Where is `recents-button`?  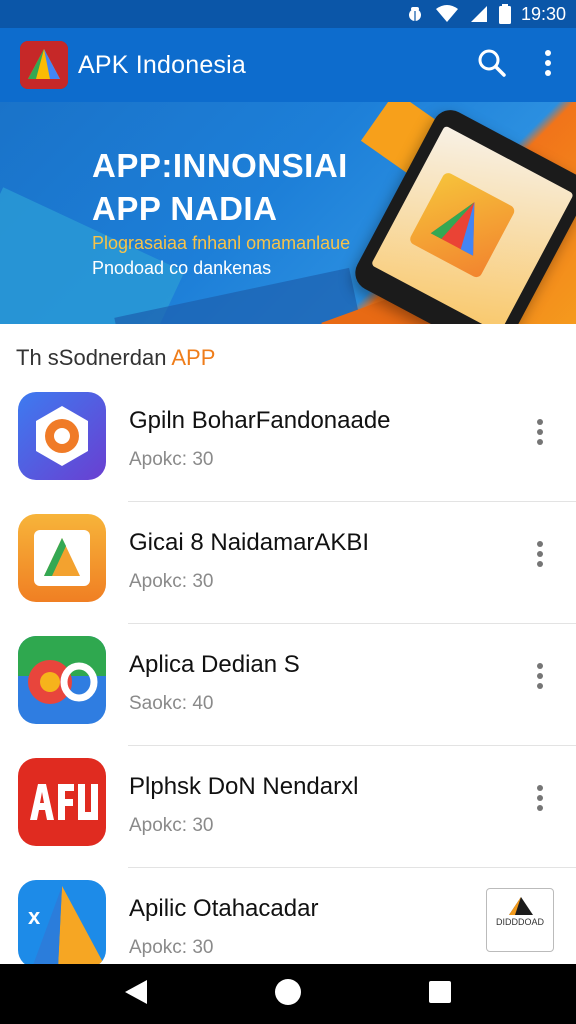 recents-button is located at coordinates (440, 994).